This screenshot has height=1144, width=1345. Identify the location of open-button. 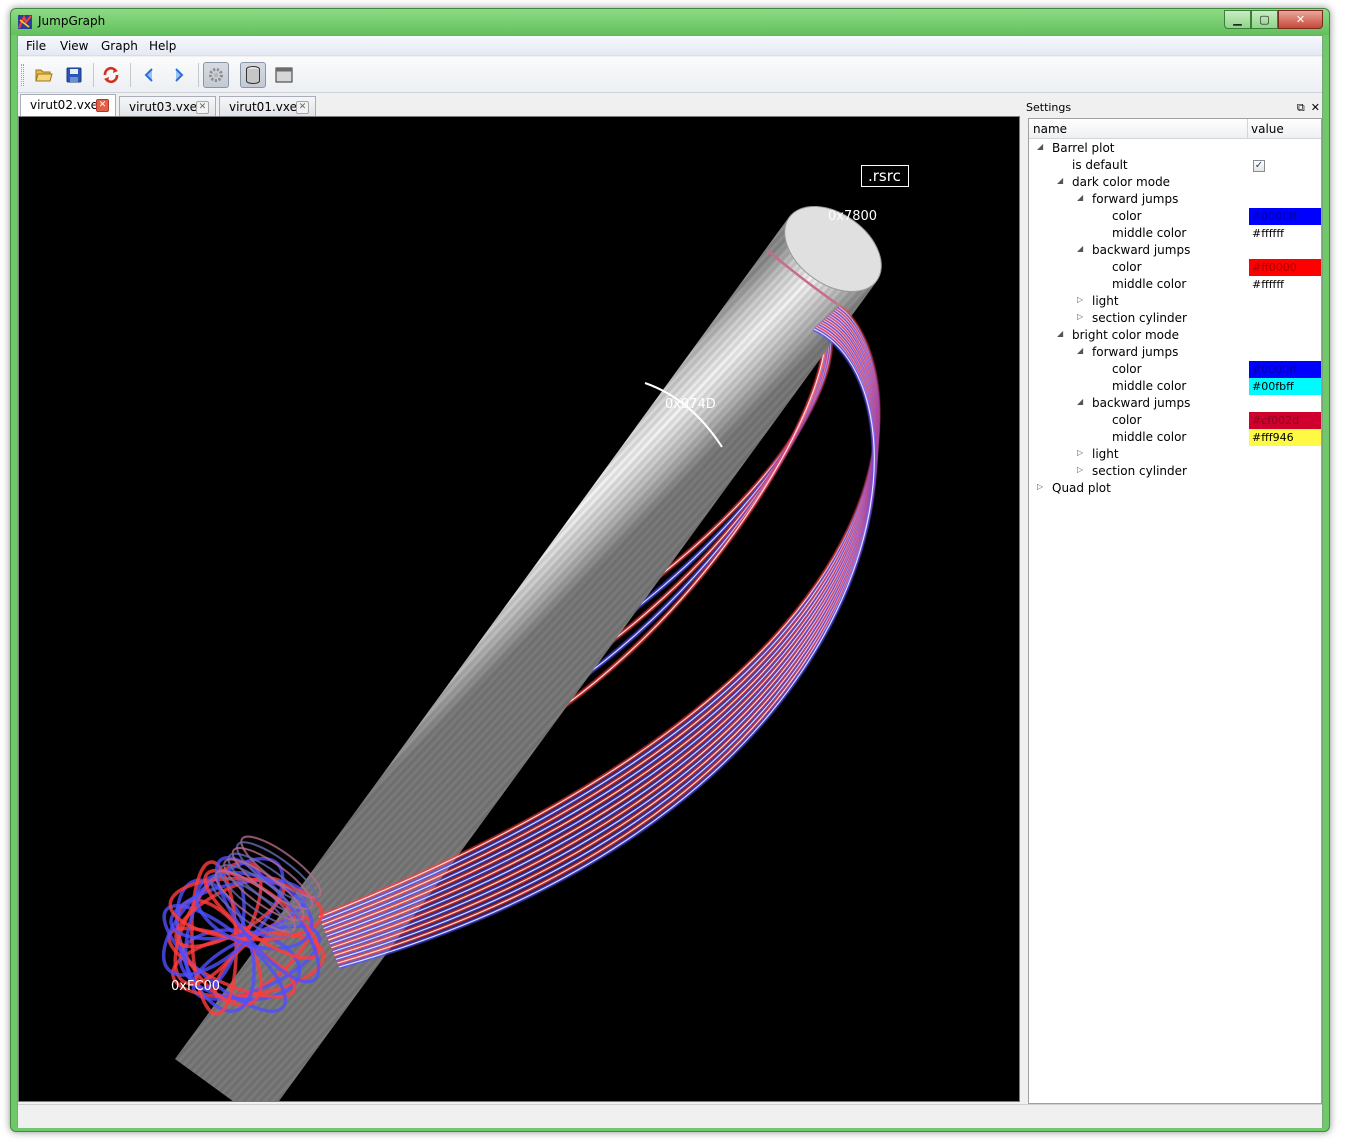
(44, 75).